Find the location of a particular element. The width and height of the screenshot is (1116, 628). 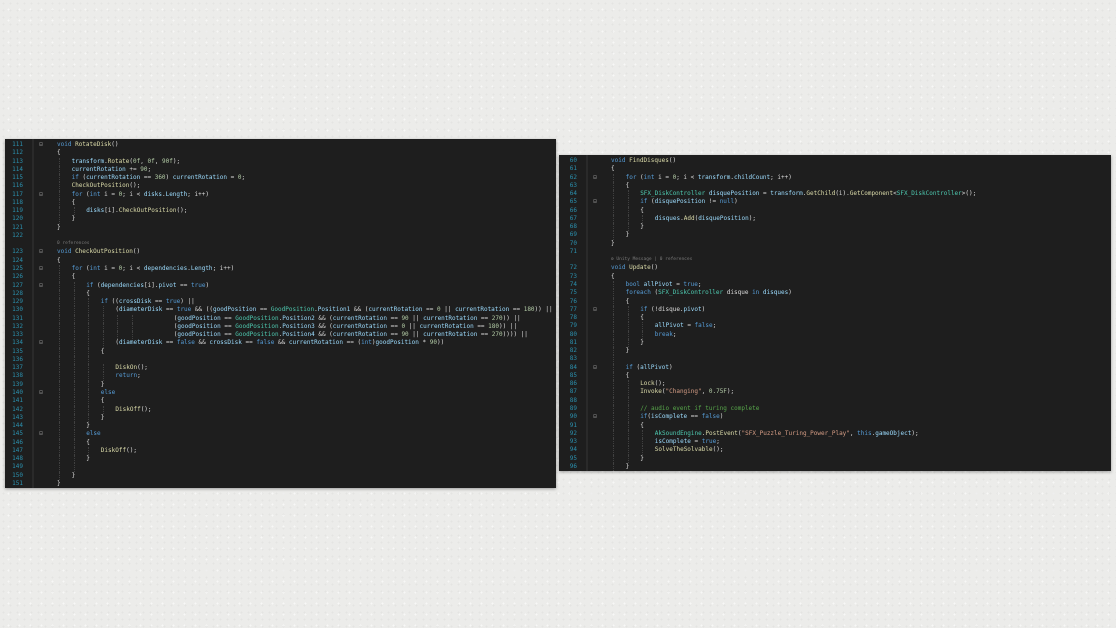

code-text: void FindDisques() is located at coordinates (643, 161).